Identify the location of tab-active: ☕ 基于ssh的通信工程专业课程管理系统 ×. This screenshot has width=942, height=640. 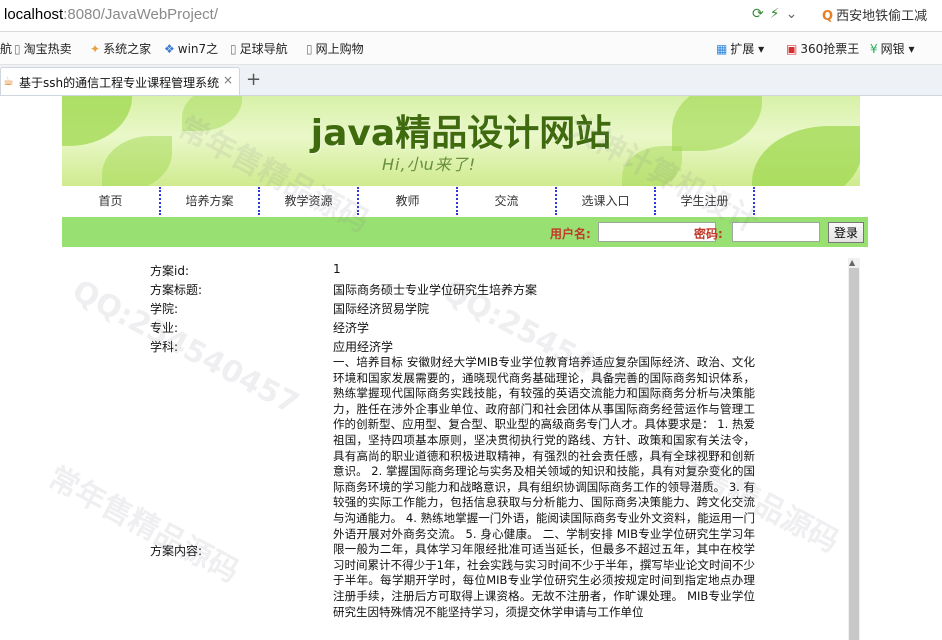
(120, 81).